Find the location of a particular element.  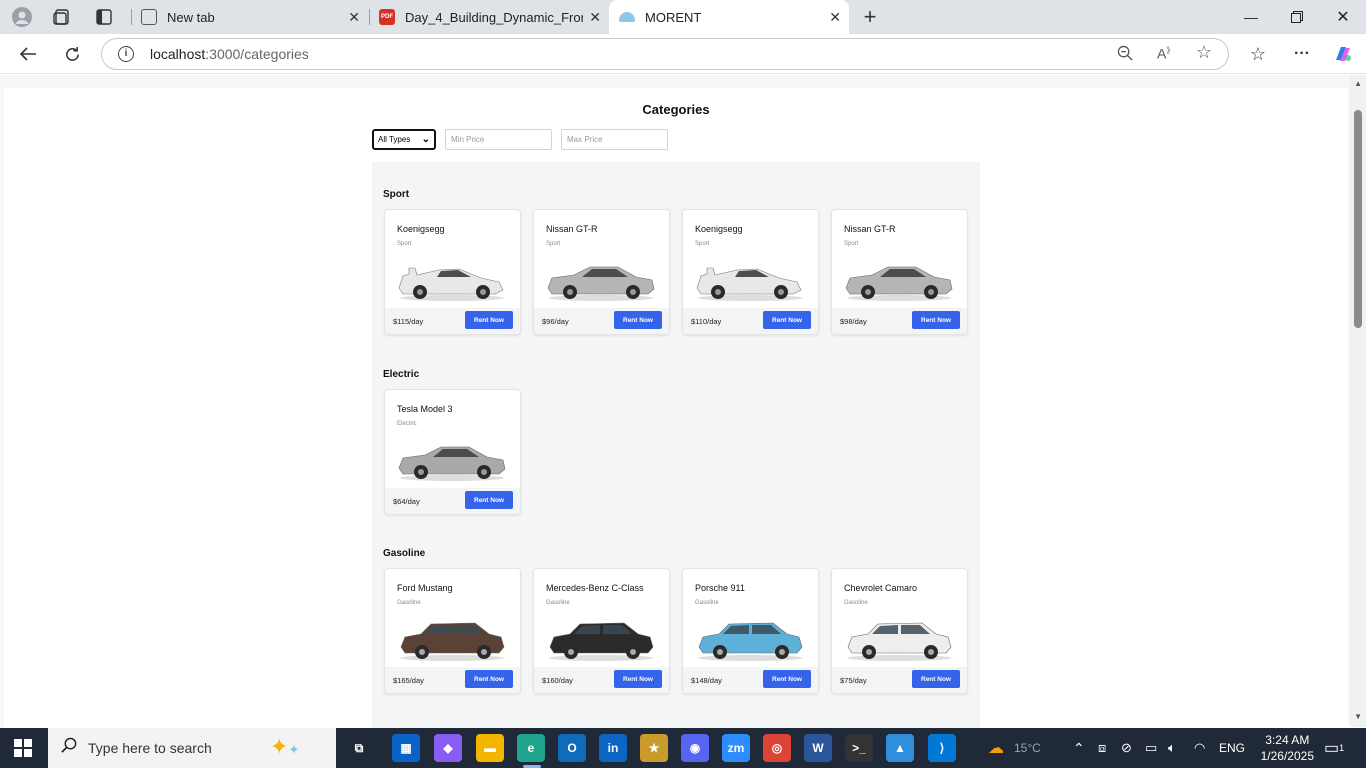

favorites-icon: ☆ is located at coordinates (1258, 54).